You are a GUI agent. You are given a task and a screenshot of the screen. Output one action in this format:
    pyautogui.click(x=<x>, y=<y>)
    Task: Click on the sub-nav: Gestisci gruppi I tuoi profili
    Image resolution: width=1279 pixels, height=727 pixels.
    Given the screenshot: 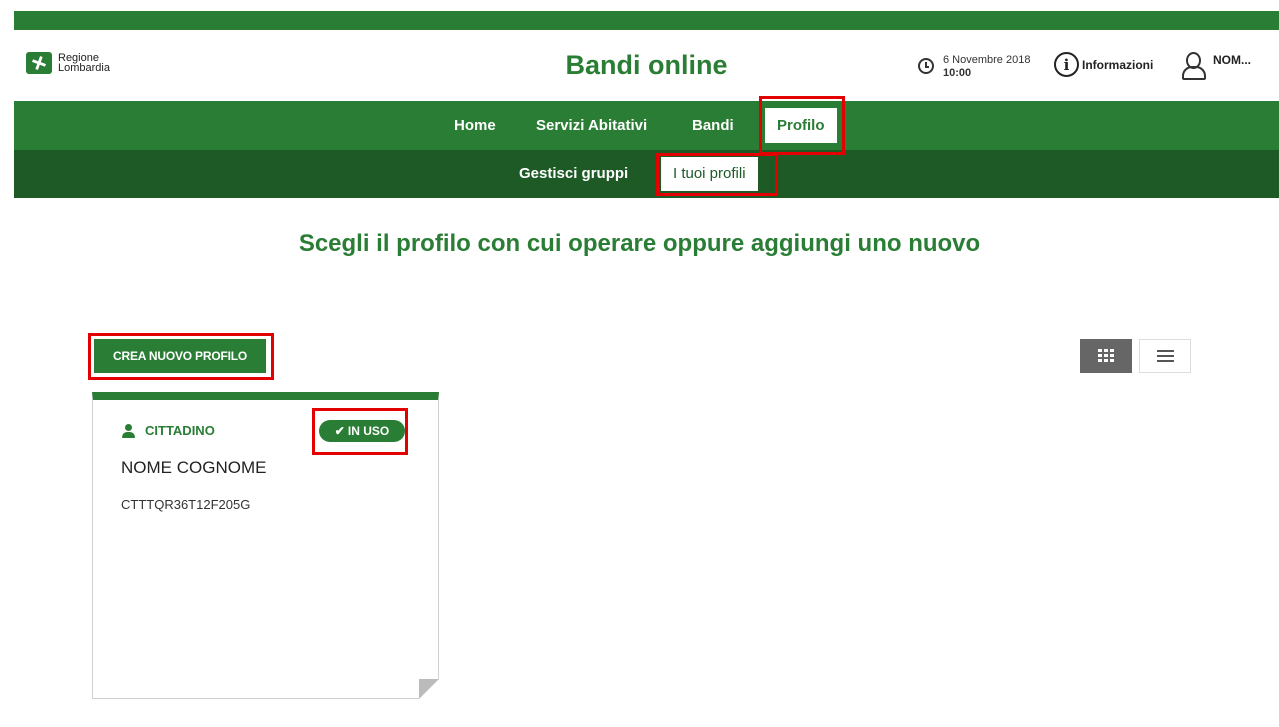 What is the action you would take?
    pyautogui.click(x=646, y=174)
    